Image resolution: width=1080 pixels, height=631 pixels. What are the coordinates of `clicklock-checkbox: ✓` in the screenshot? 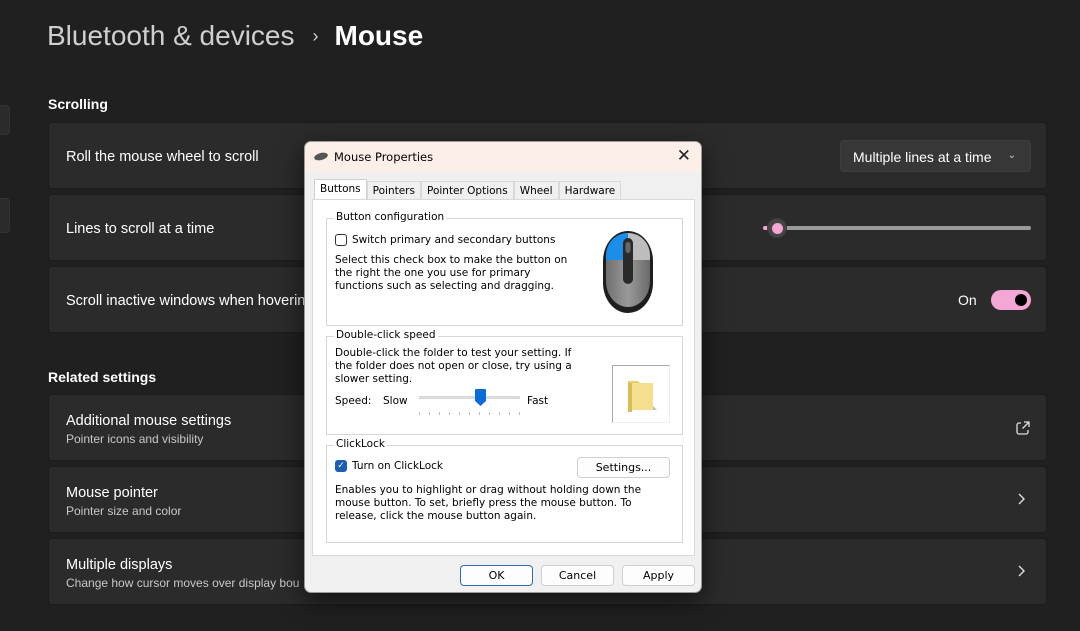 It's located at (341, 466).